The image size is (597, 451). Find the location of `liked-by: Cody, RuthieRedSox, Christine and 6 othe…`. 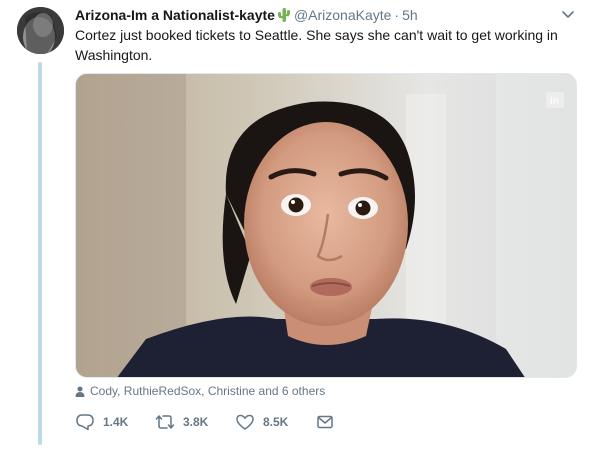

liked-by: Cody, RuthieRedSox, Christine and 6 othe… is located at coordinates (200, 391).